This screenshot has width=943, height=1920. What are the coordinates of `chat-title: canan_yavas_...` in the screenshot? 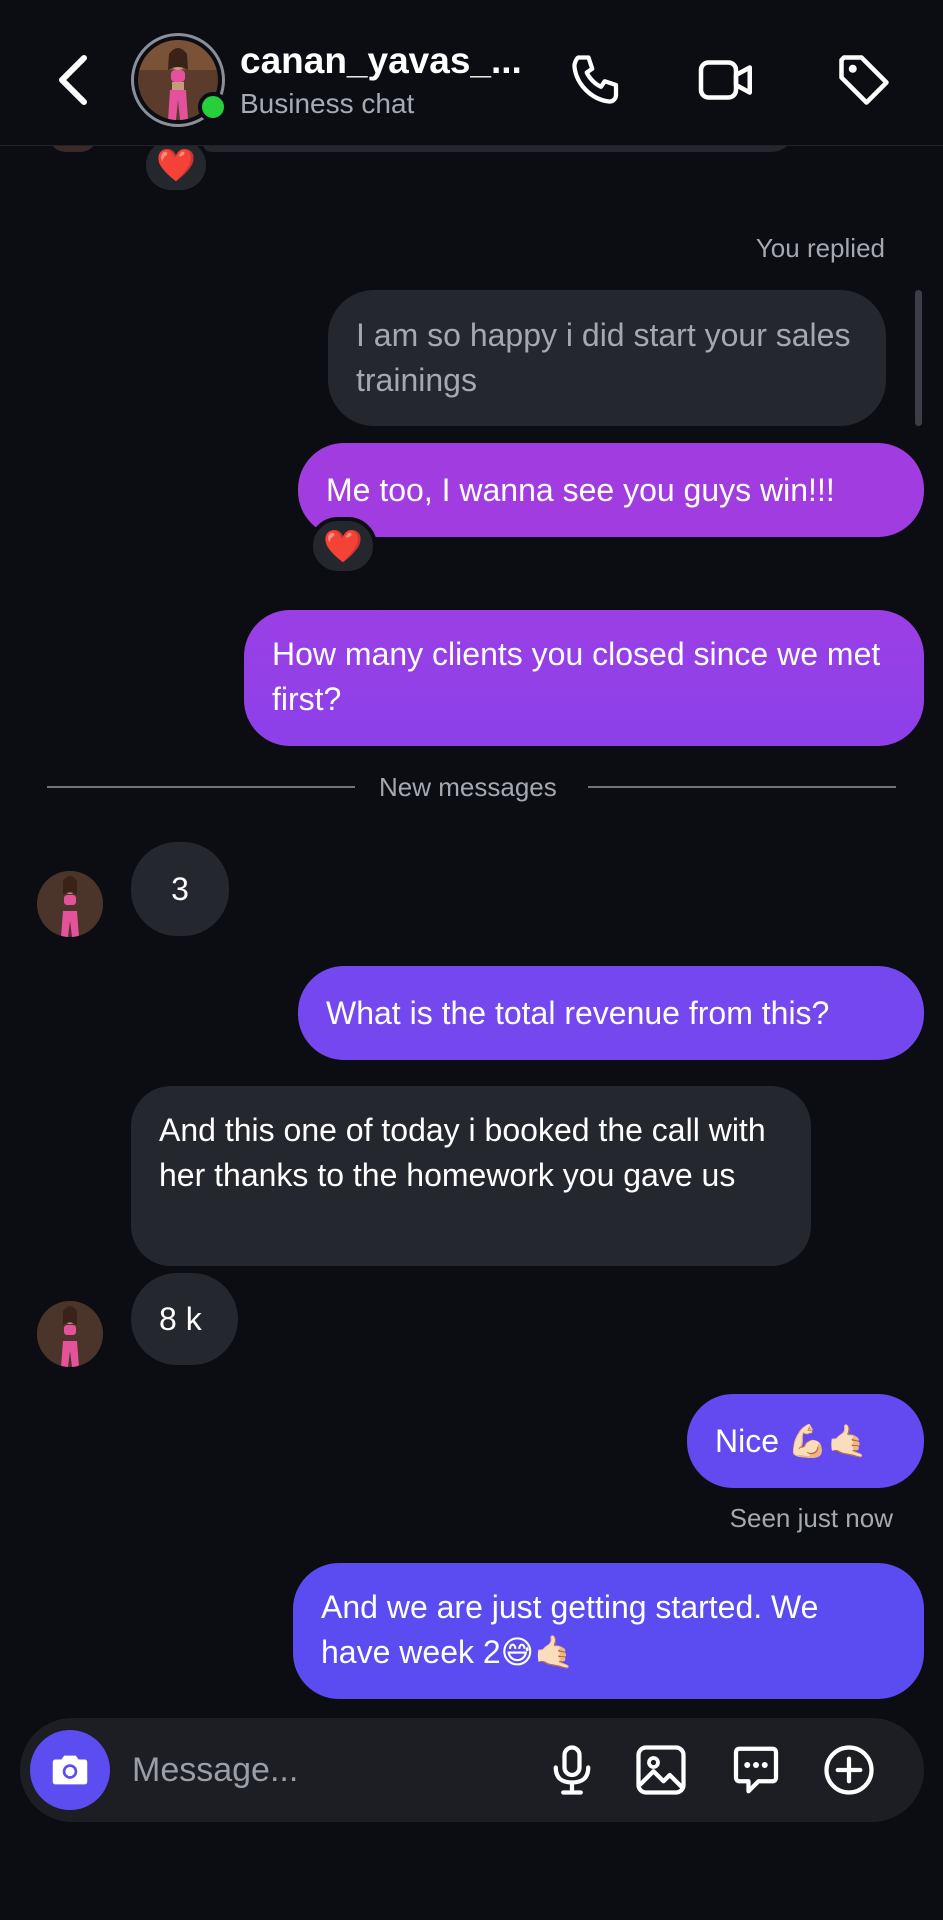 It's located at (381, 61).